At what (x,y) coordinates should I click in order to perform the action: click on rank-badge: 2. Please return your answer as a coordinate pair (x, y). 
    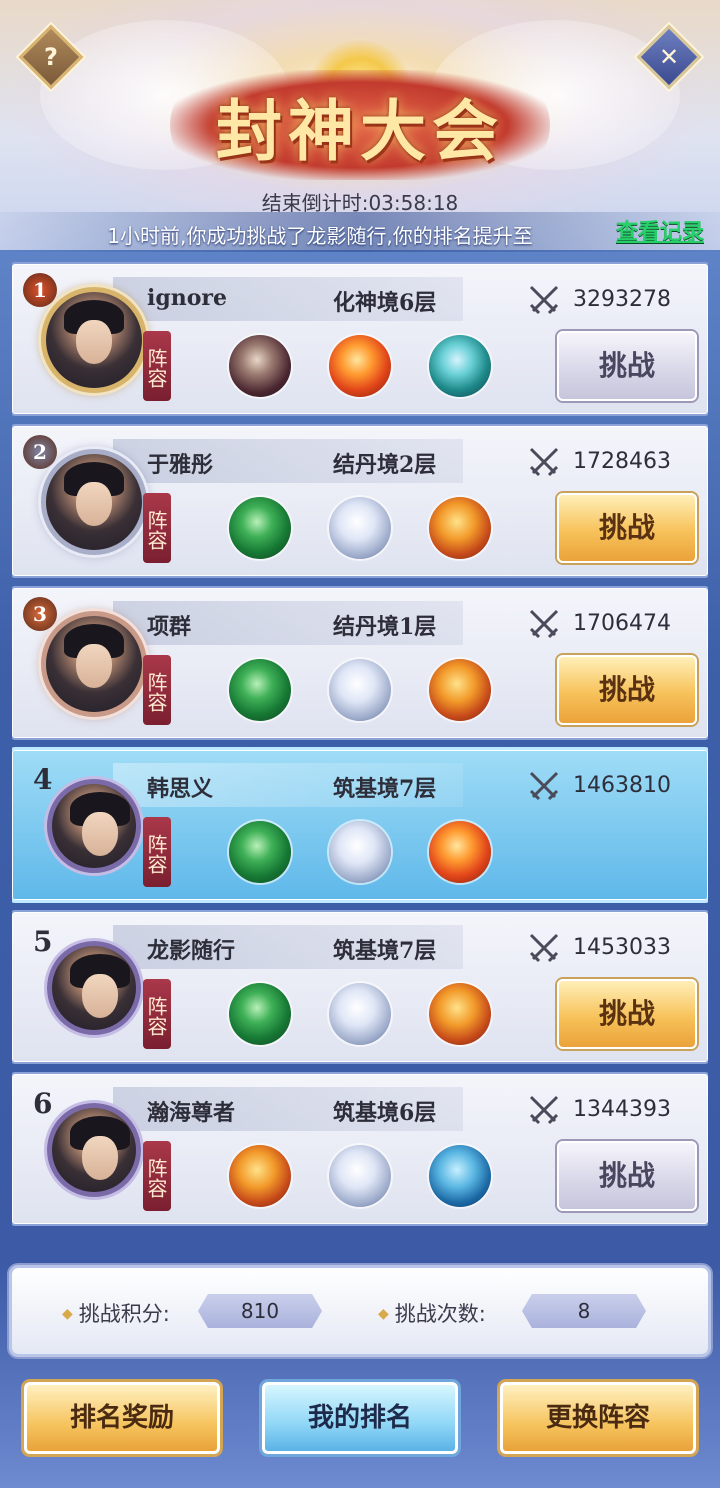
    Looking at the image, I should click on (40, 452).